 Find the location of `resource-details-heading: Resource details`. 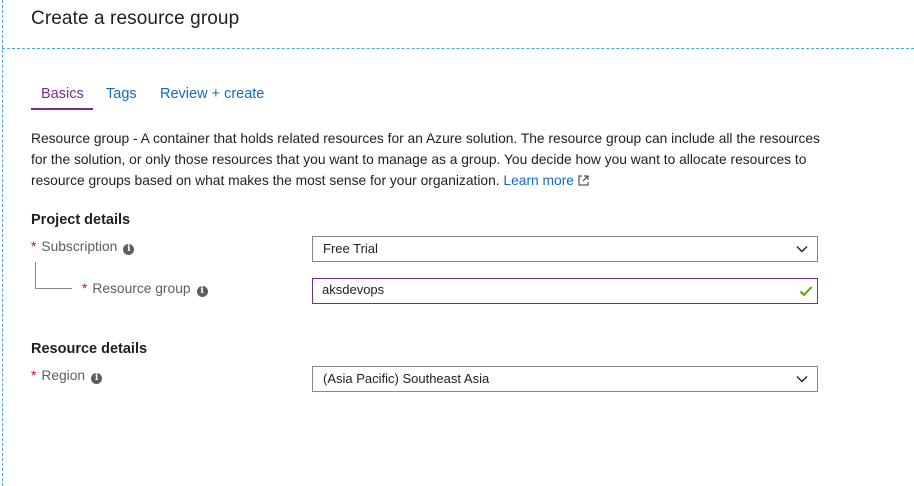

resource-details-heading: Resource details is located at coordinates (89, 349).